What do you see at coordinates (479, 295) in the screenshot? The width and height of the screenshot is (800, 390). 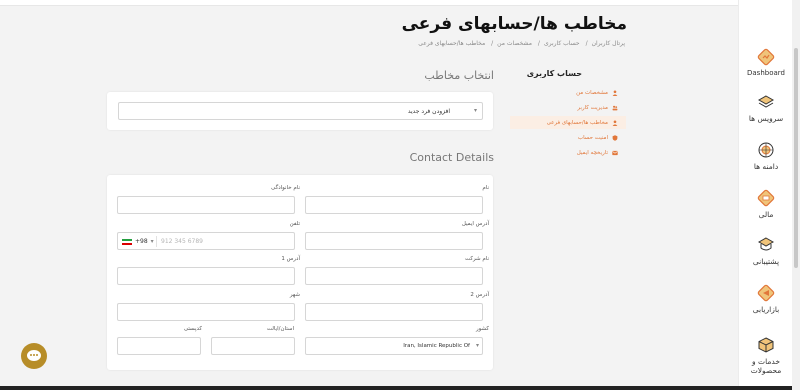 I see `address2-label: آدرس 2` at bounding box center [479, 295].